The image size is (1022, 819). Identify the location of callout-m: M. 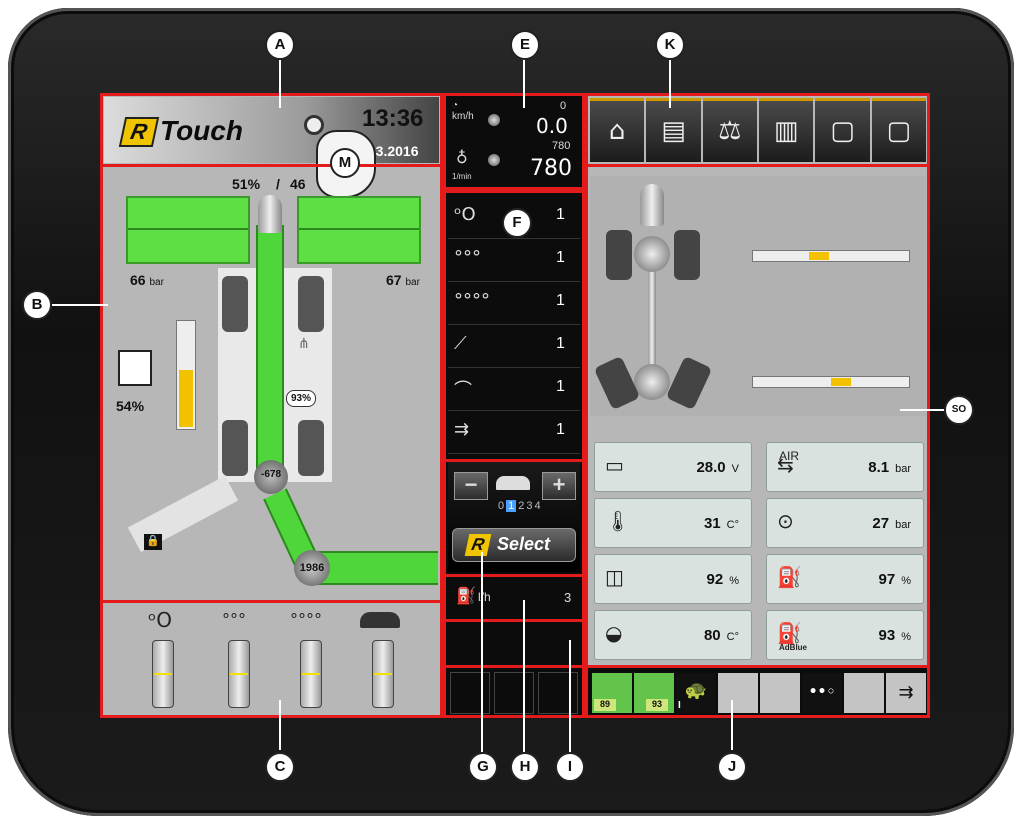
(345, 163).